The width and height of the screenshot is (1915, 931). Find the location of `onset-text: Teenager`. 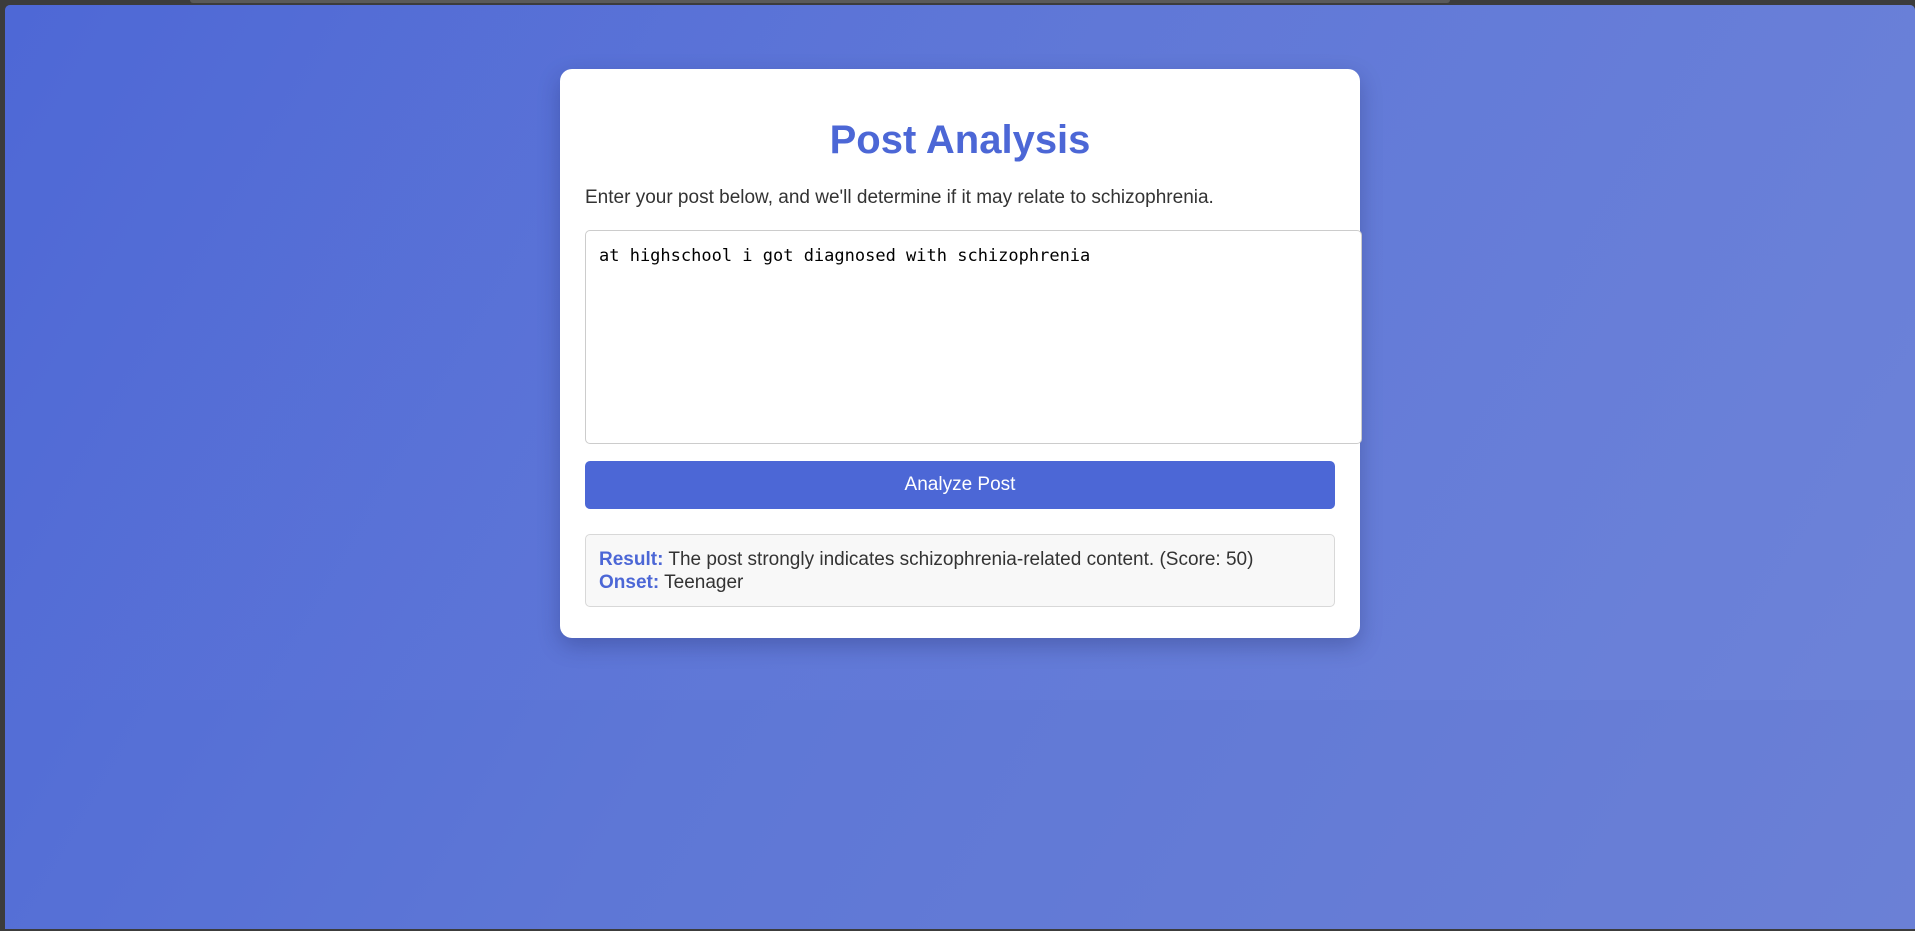

onset-text: Teenager is located at coordinates (704, 582).